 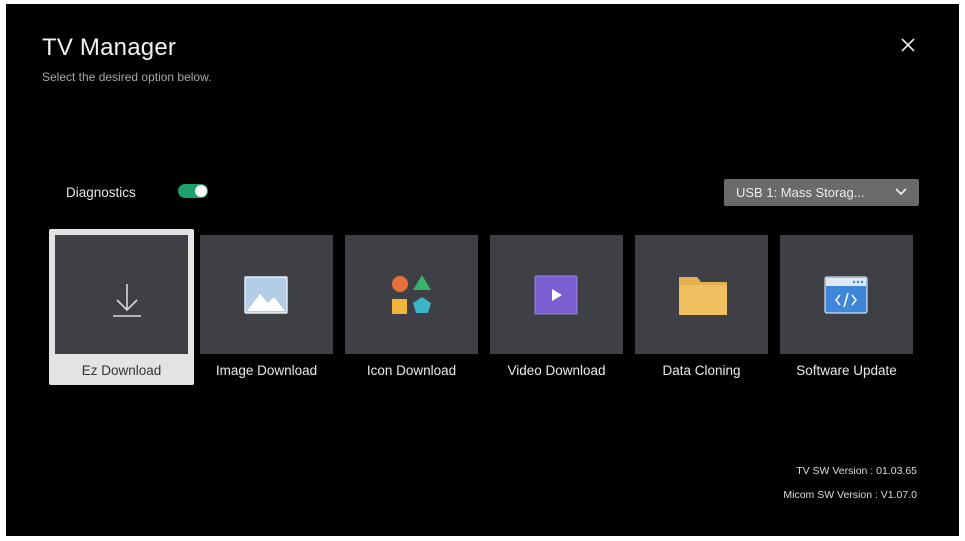 I want to click on code-window-icon, so click(x=846, y=295).